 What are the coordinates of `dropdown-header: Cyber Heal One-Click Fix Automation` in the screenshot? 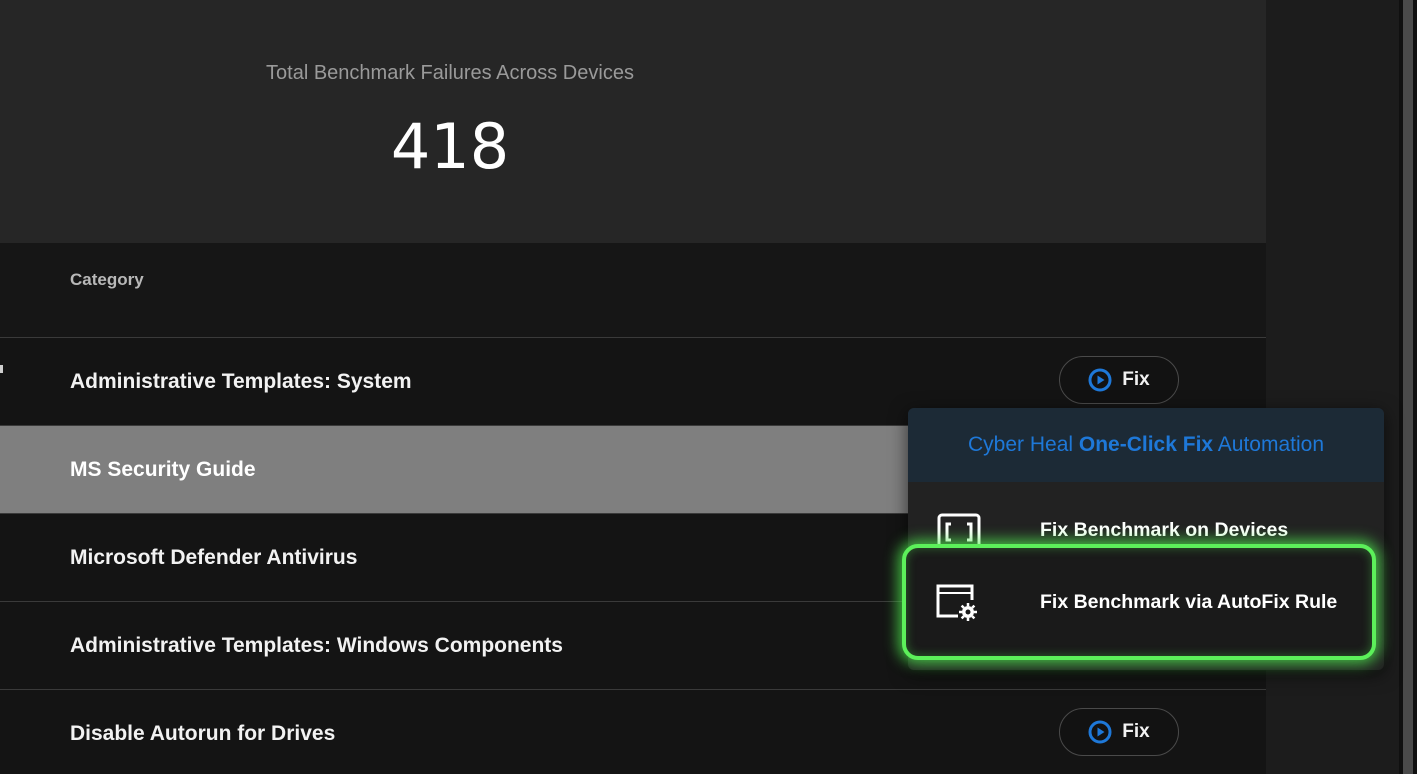 It's located at (1146, 445).